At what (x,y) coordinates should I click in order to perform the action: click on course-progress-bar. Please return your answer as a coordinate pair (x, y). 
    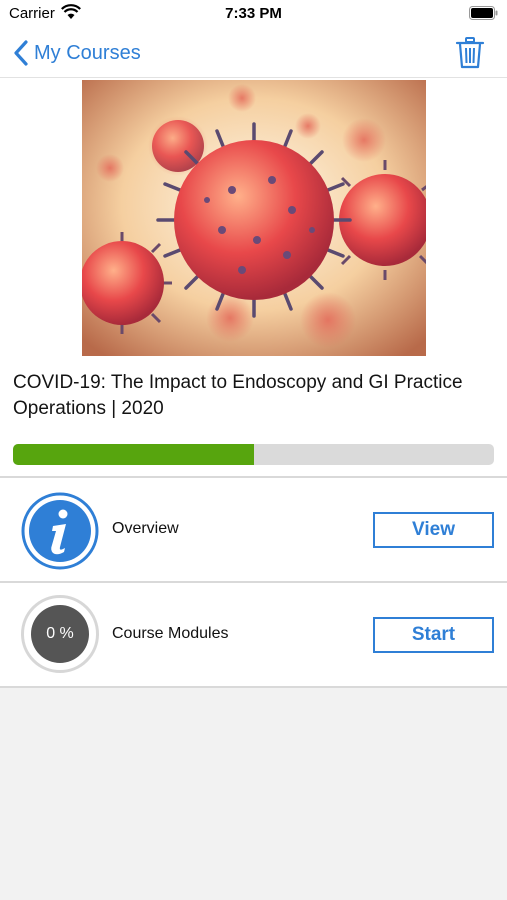
    Looking at the image, I should click on (253, 454).